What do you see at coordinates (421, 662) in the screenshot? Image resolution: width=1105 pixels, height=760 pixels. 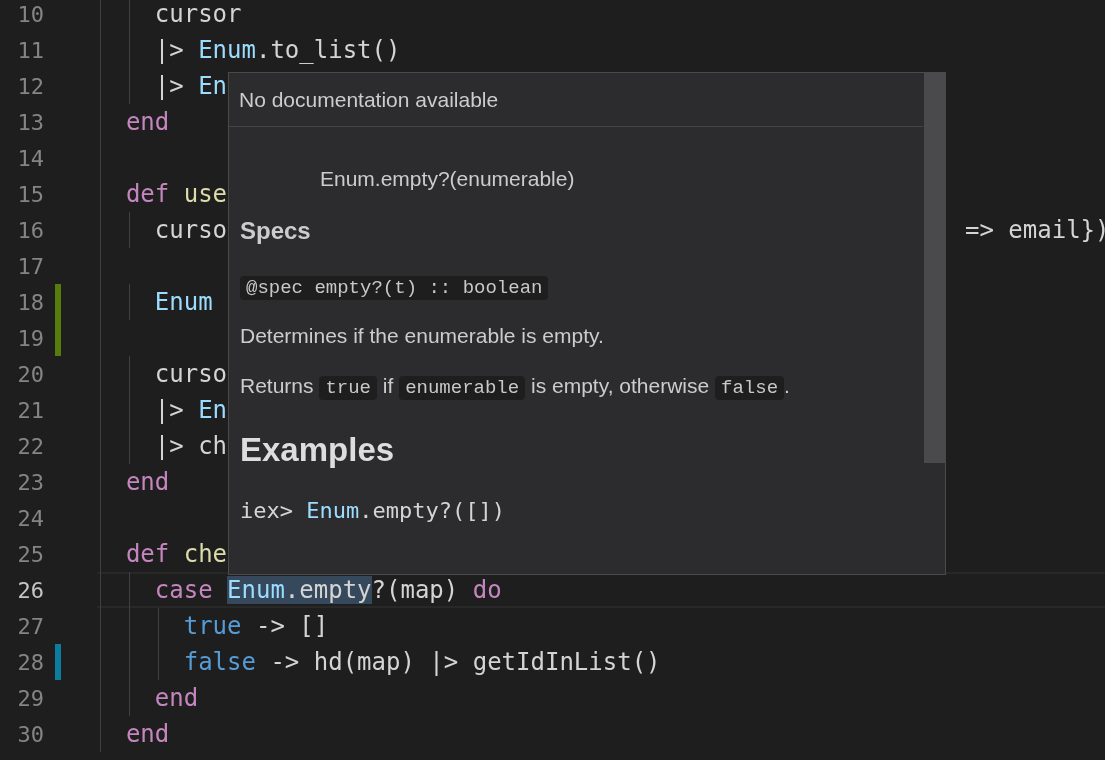 I see `code-line: false -> hd(map) |> getIdInList()` at bounding box center [421, 662].